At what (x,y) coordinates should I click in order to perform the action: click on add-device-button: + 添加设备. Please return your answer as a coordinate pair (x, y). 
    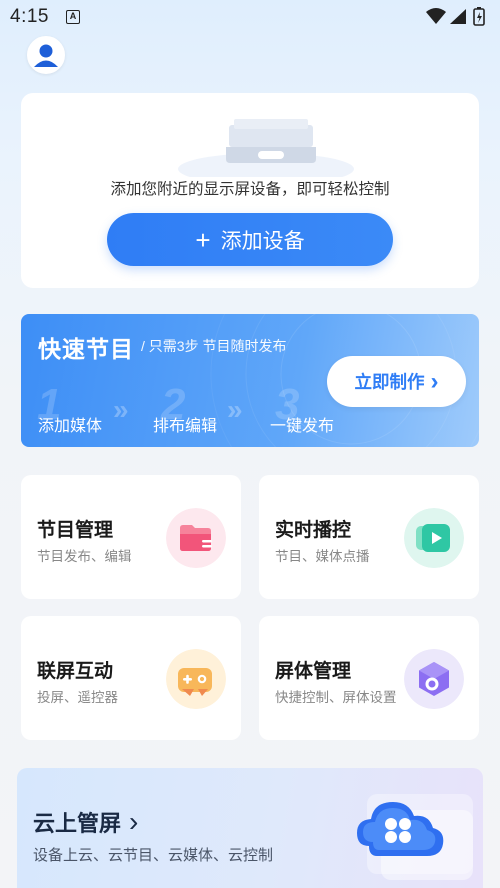
    Looking at the image, I should click on (250, 239).